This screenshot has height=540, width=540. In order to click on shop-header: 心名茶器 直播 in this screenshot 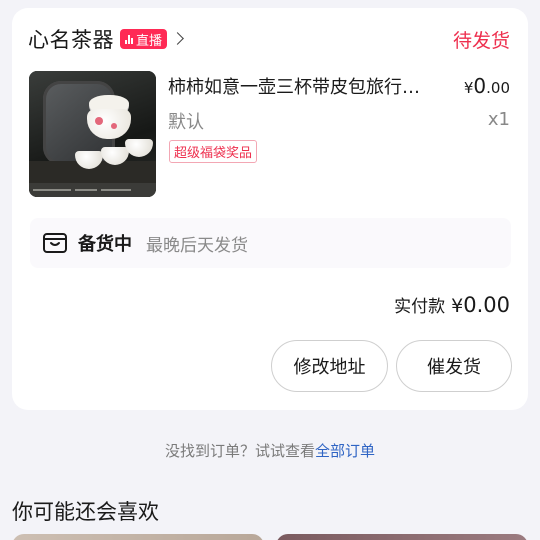, I will do `click(106, 39)`.